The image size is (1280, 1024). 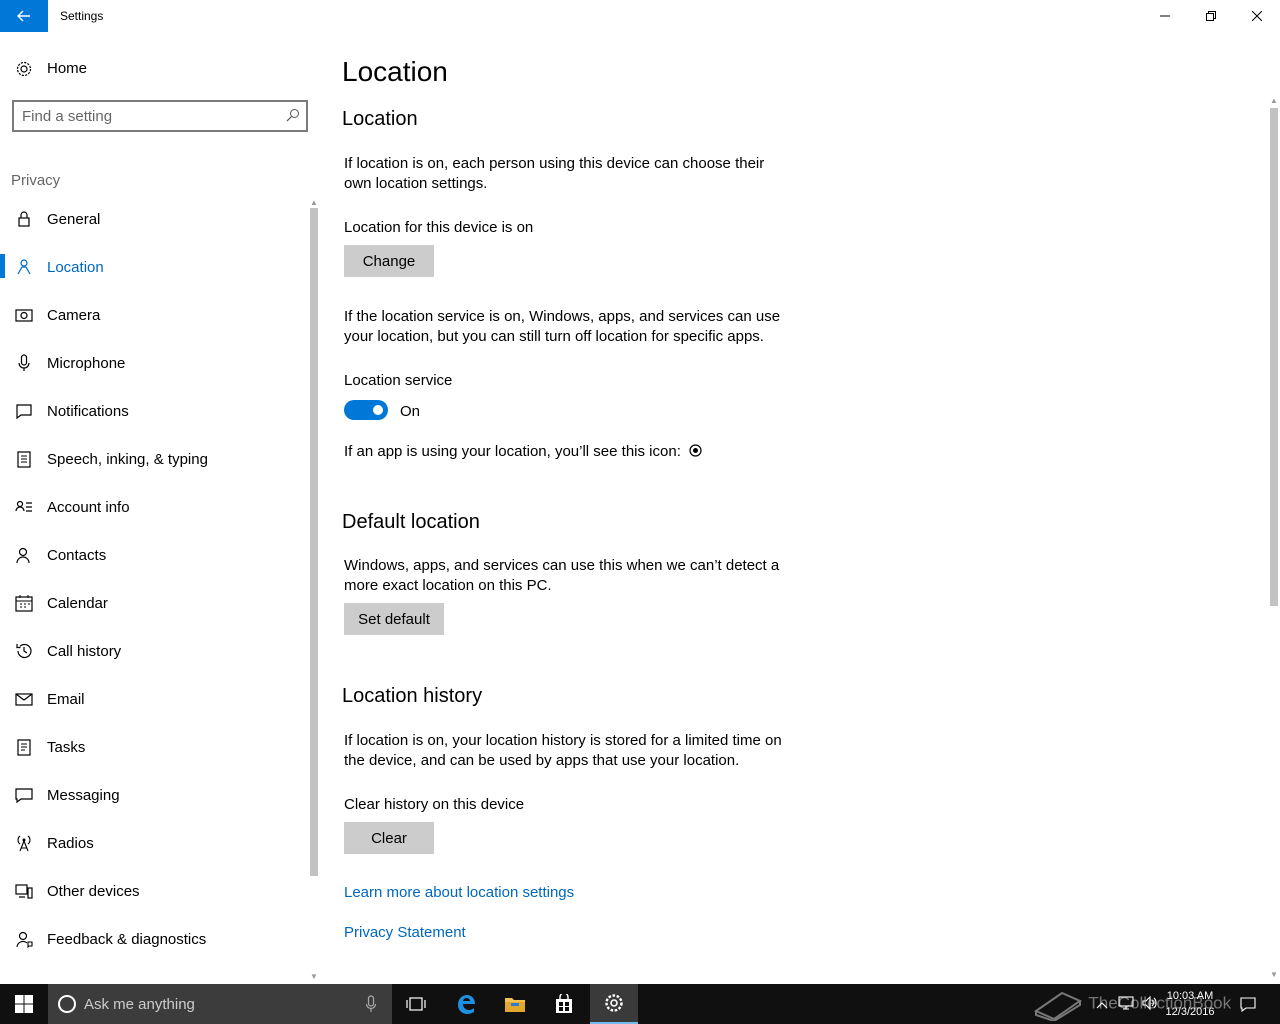 I want to click on main-scrollbar: ▲ ▼, so click(x=1274, y=540).